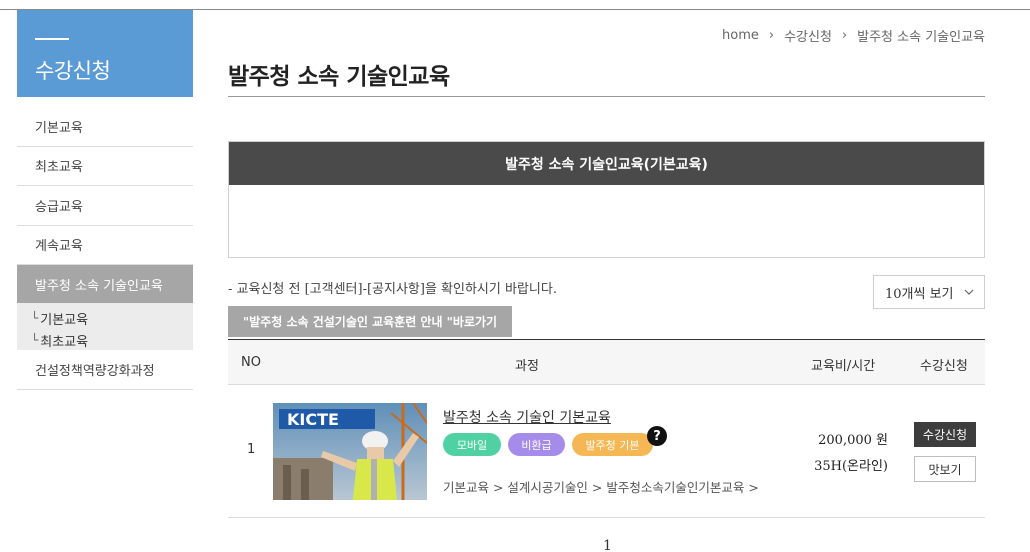 This screenshot has width=1030, height=552. I want to click on page-size-value: 10개씩 보기, so click(919, 294).